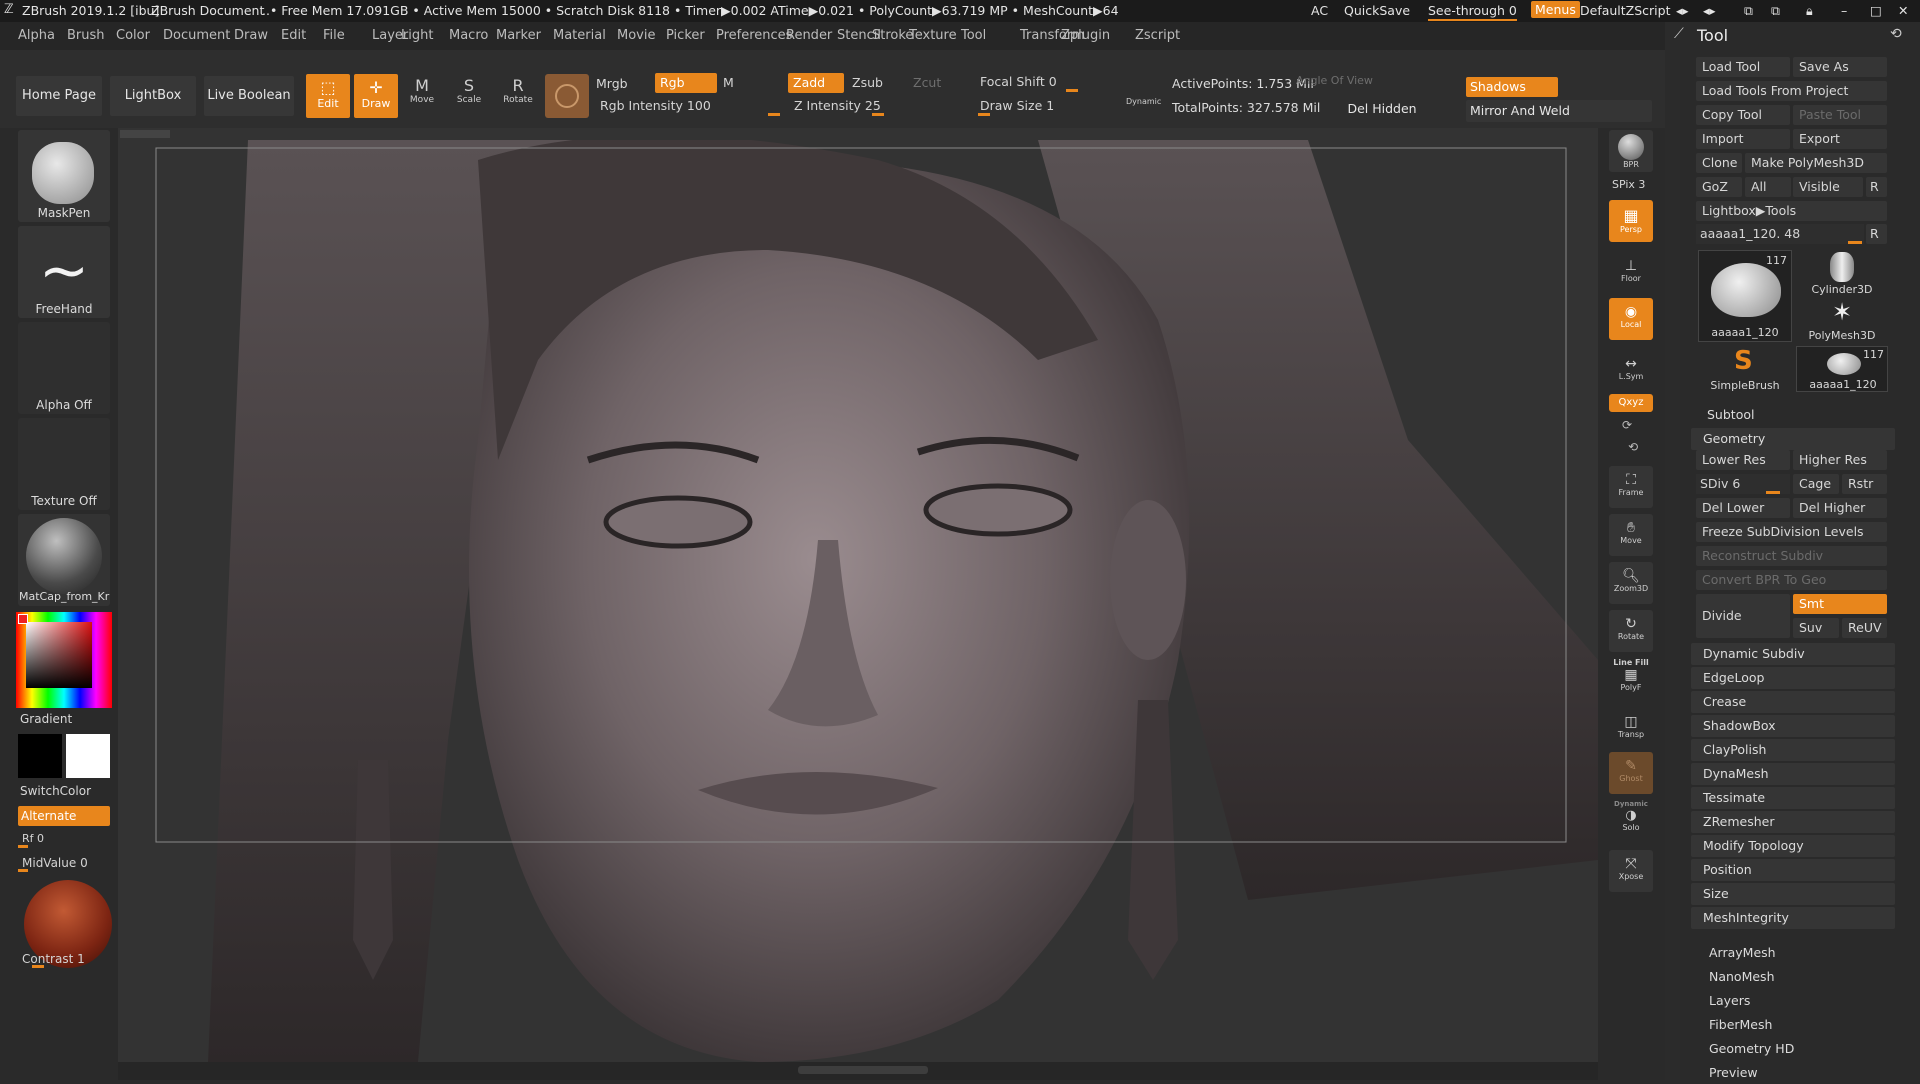 This screenshot has height=1084, width=1920. I want to click on rotate-y-icon: ⟳, so click(1627, 425).